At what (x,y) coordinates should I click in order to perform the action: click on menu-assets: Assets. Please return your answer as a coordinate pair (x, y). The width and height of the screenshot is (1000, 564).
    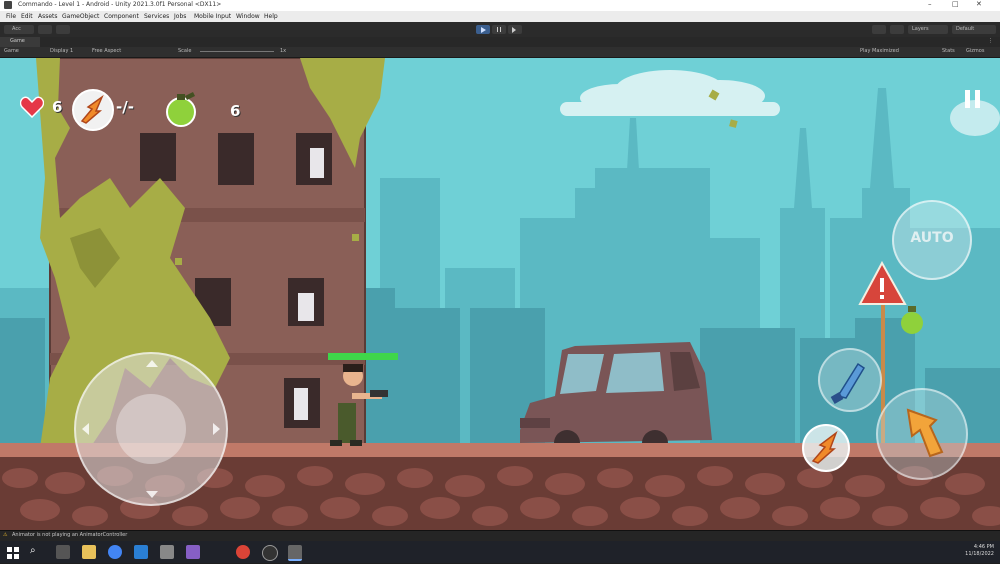
    Looking at the image, I should click on (48, 16).